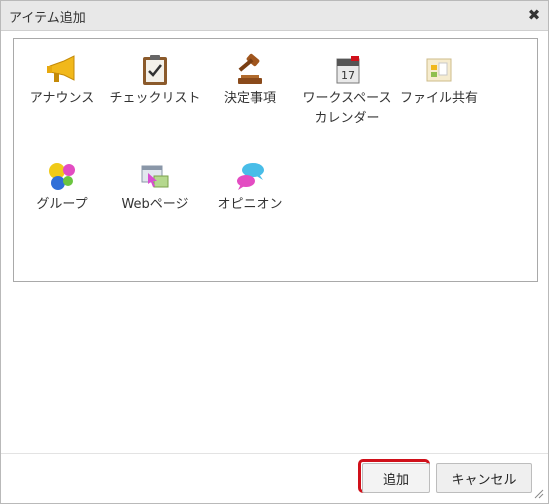  I want to click on dialog-titlebar: アイテム追加 ✖, so click(274, 16).